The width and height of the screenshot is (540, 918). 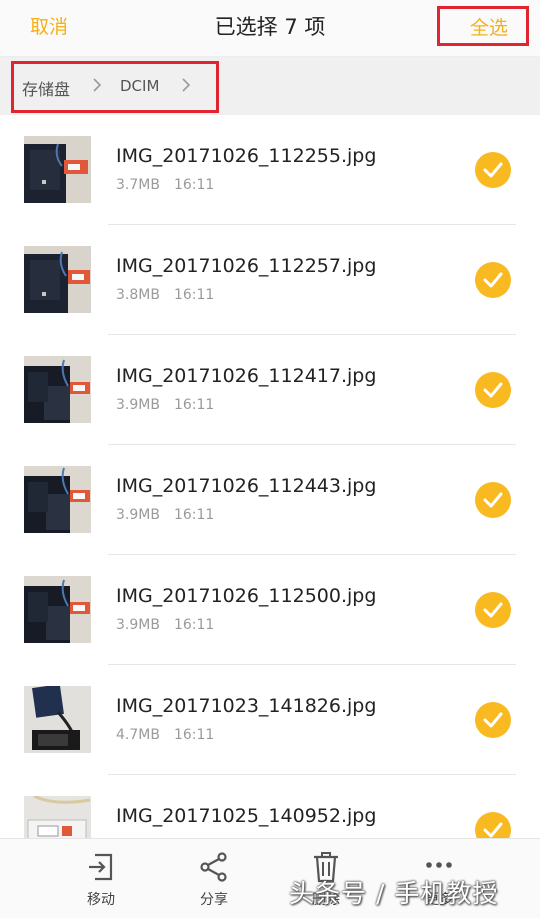 I want to click on file-size: 3.8MB, so click(x=138, y=295).